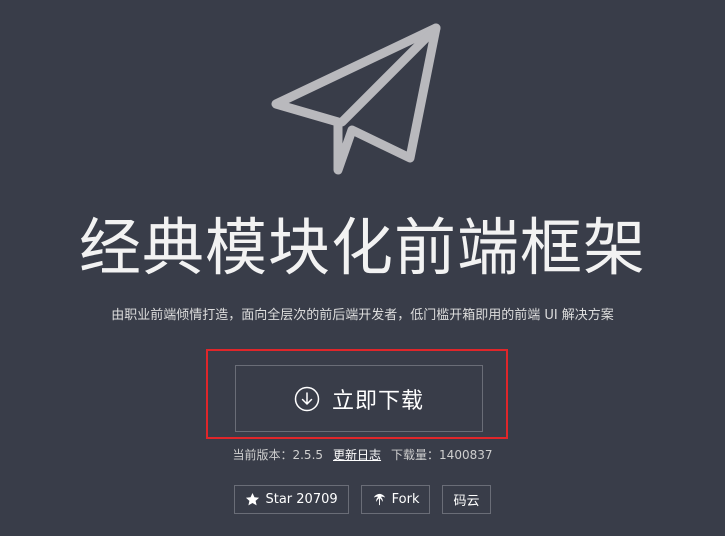 The height and width of the screenshot is (536, 725). What do you see at coordinates (442, 455) in the screenshot?
I see `download-count: 下载量：1400837` at bounding box center [442, 455].